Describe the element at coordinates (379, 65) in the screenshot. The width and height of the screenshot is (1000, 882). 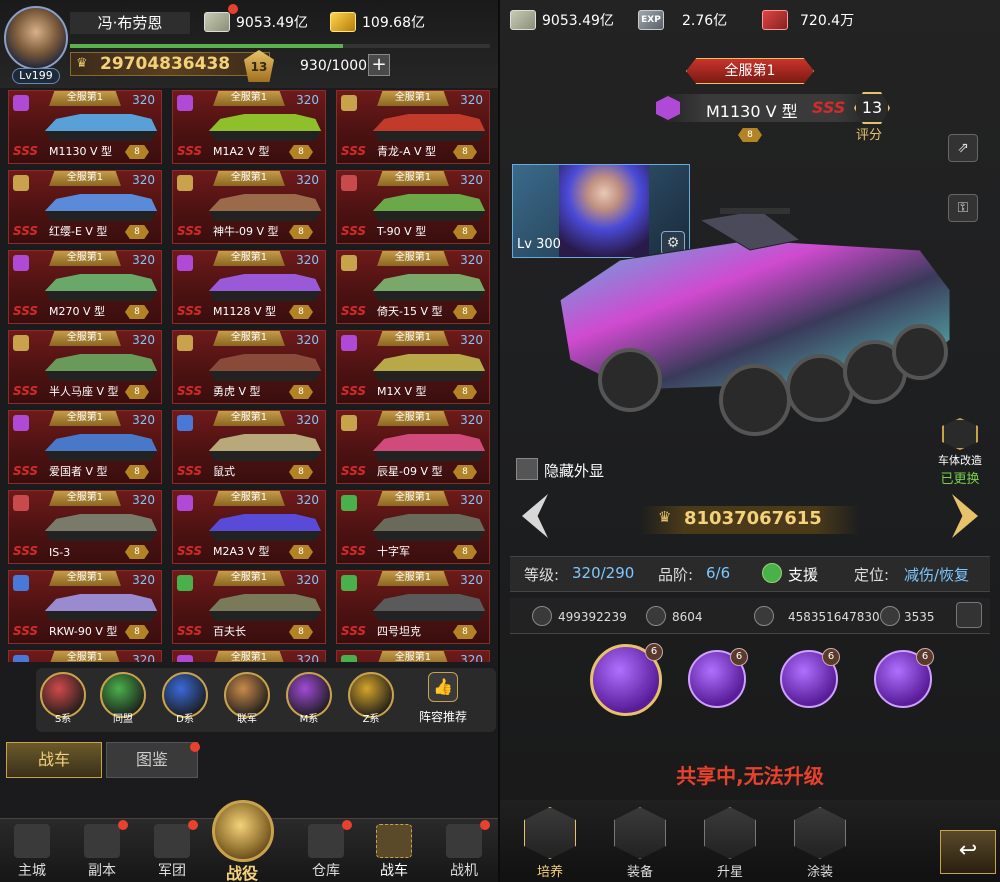
I see `add-capacity-button: +` at that location.